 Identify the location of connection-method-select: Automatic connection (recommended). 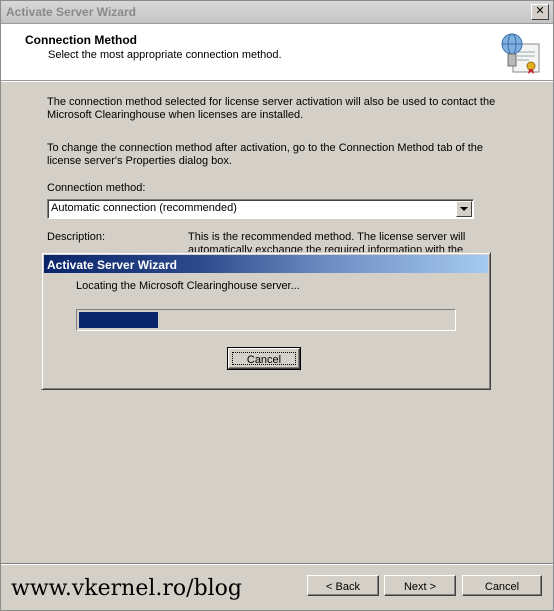
(260, 209).